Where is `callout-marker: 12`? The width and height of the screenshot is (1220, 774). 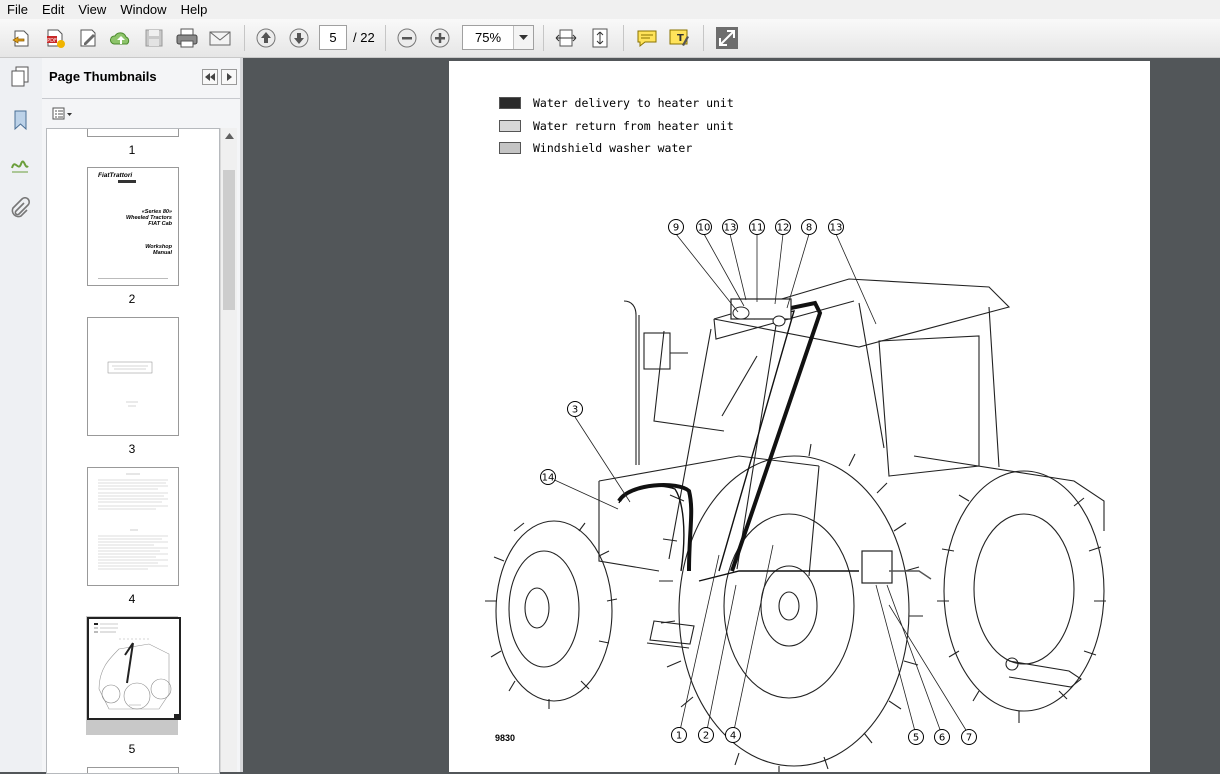
callout-marker: 12 is located at coordinates (783, 227).